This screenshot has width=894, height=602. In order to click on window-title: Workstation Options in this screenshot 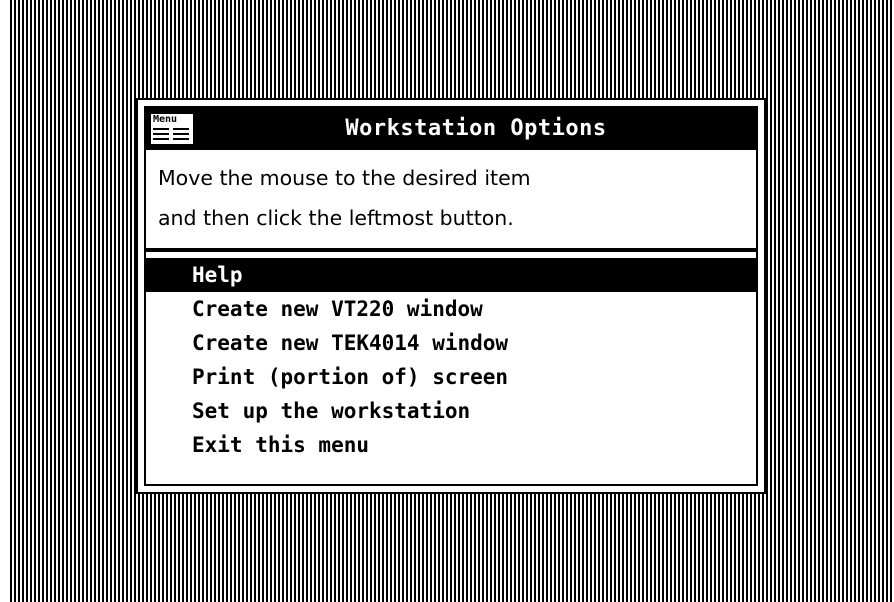, I will do `click(476, 128)`.